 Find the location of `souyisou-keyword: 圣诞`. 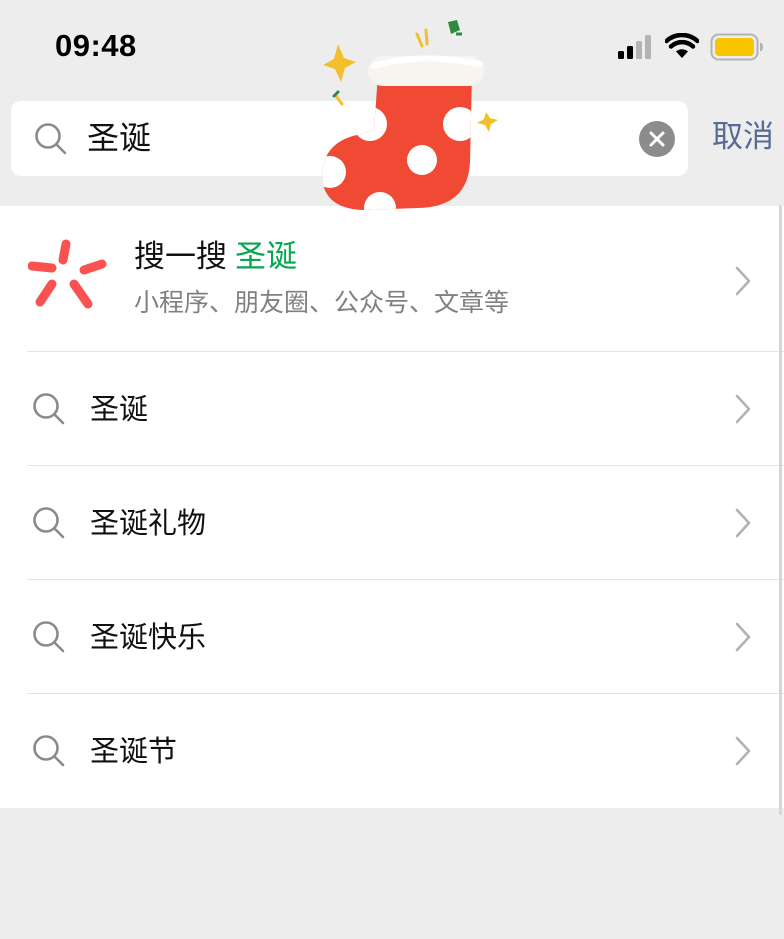

souyisou-keyword: 圣诞 is located at coordinates (266, 257).